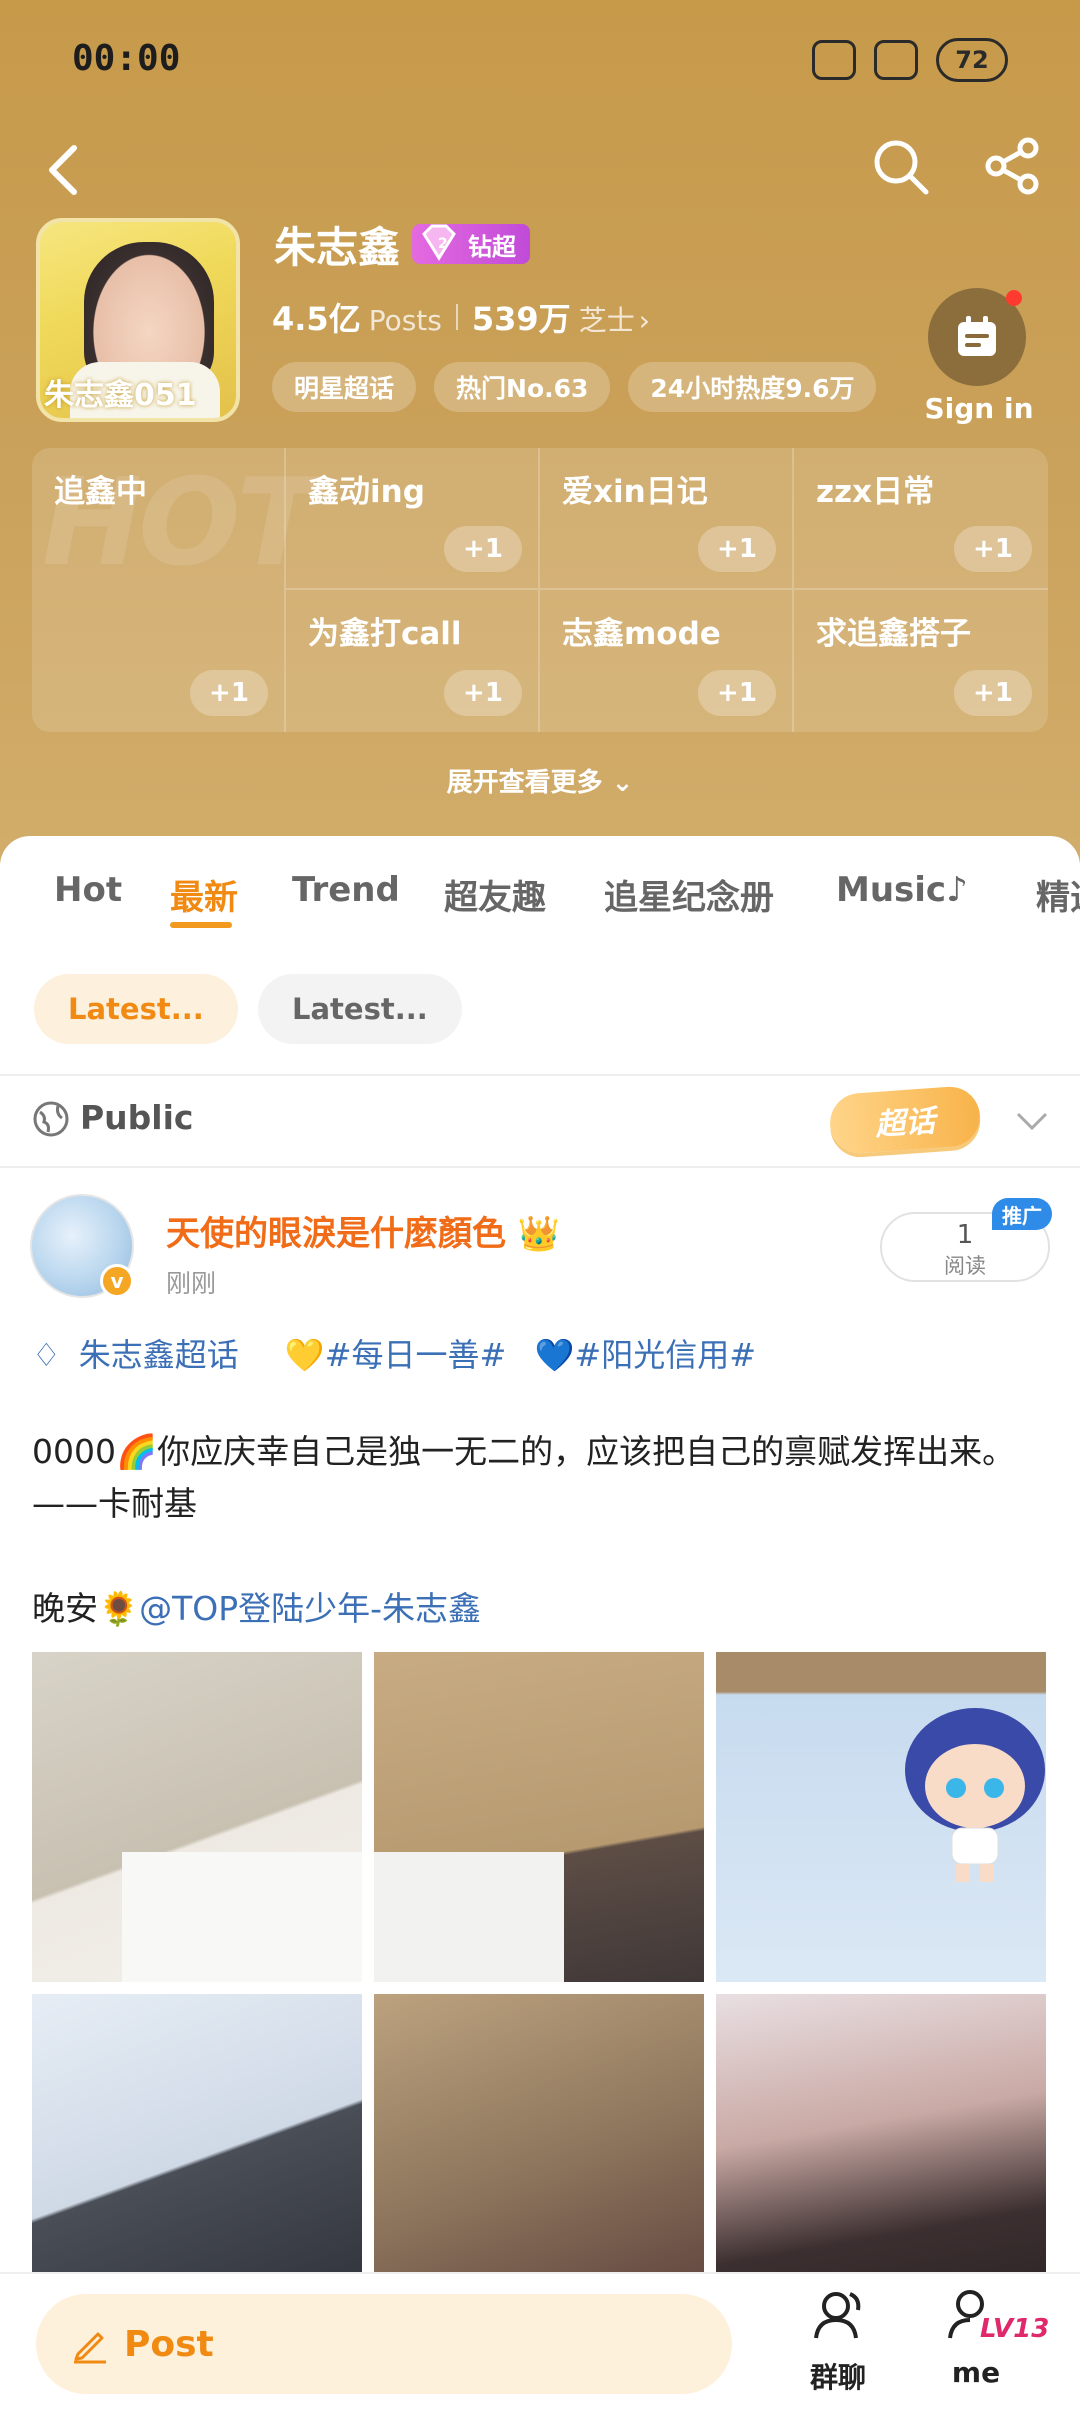  Describe the element at coordinates (921, 519) in the screenshot. I see `grid-cell-3: zzx日常 +1` at that location.